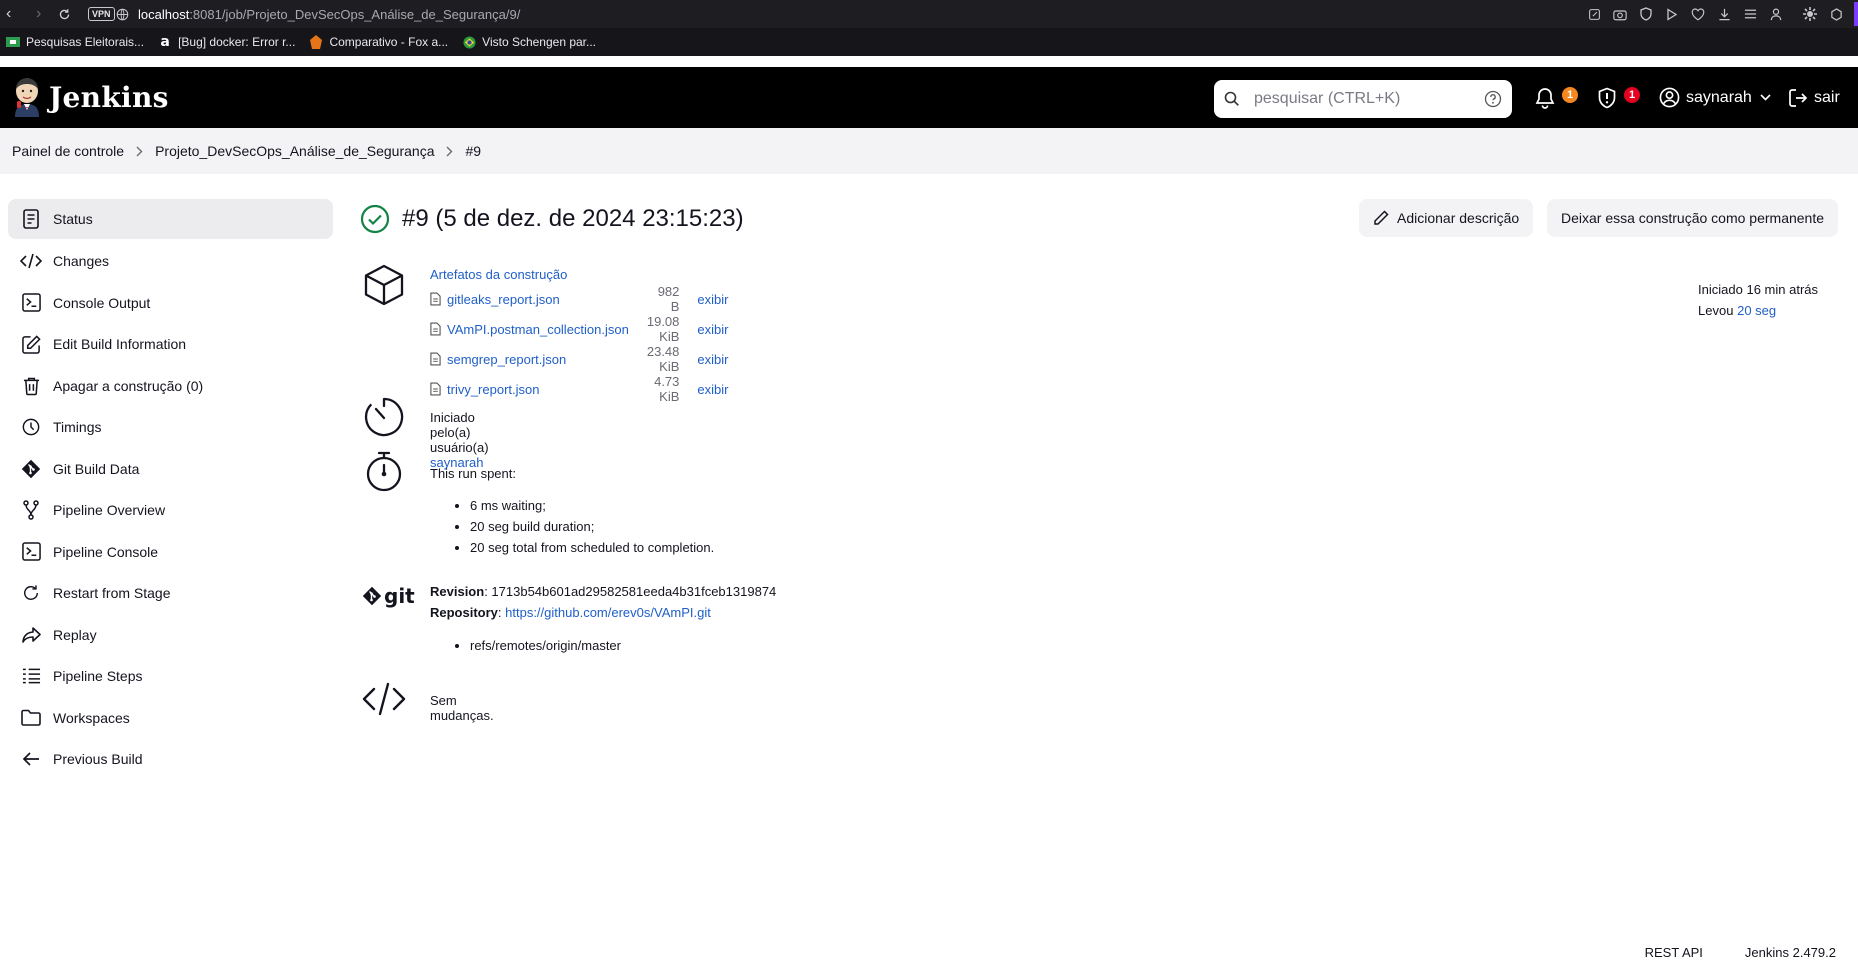 The image size is (1858, 972). What do you see at coordinates (170, 469) in the screenshot?
I see `sidebar-item-git-build-data: Git Build Data` at bounding box center [170, 469].